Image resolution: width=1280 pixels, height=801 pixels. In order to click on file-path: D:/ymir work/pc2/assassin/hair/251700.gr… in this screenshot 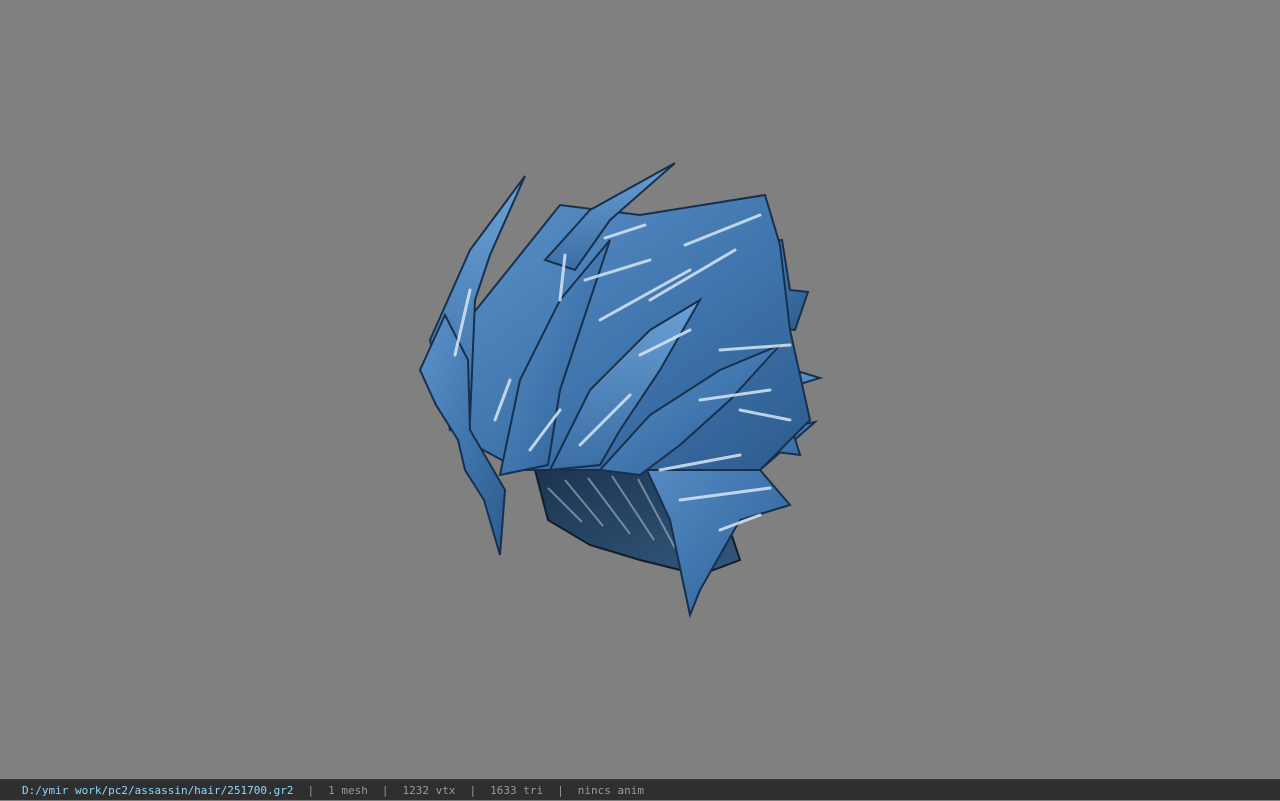, I will do `click(158, 790)`.